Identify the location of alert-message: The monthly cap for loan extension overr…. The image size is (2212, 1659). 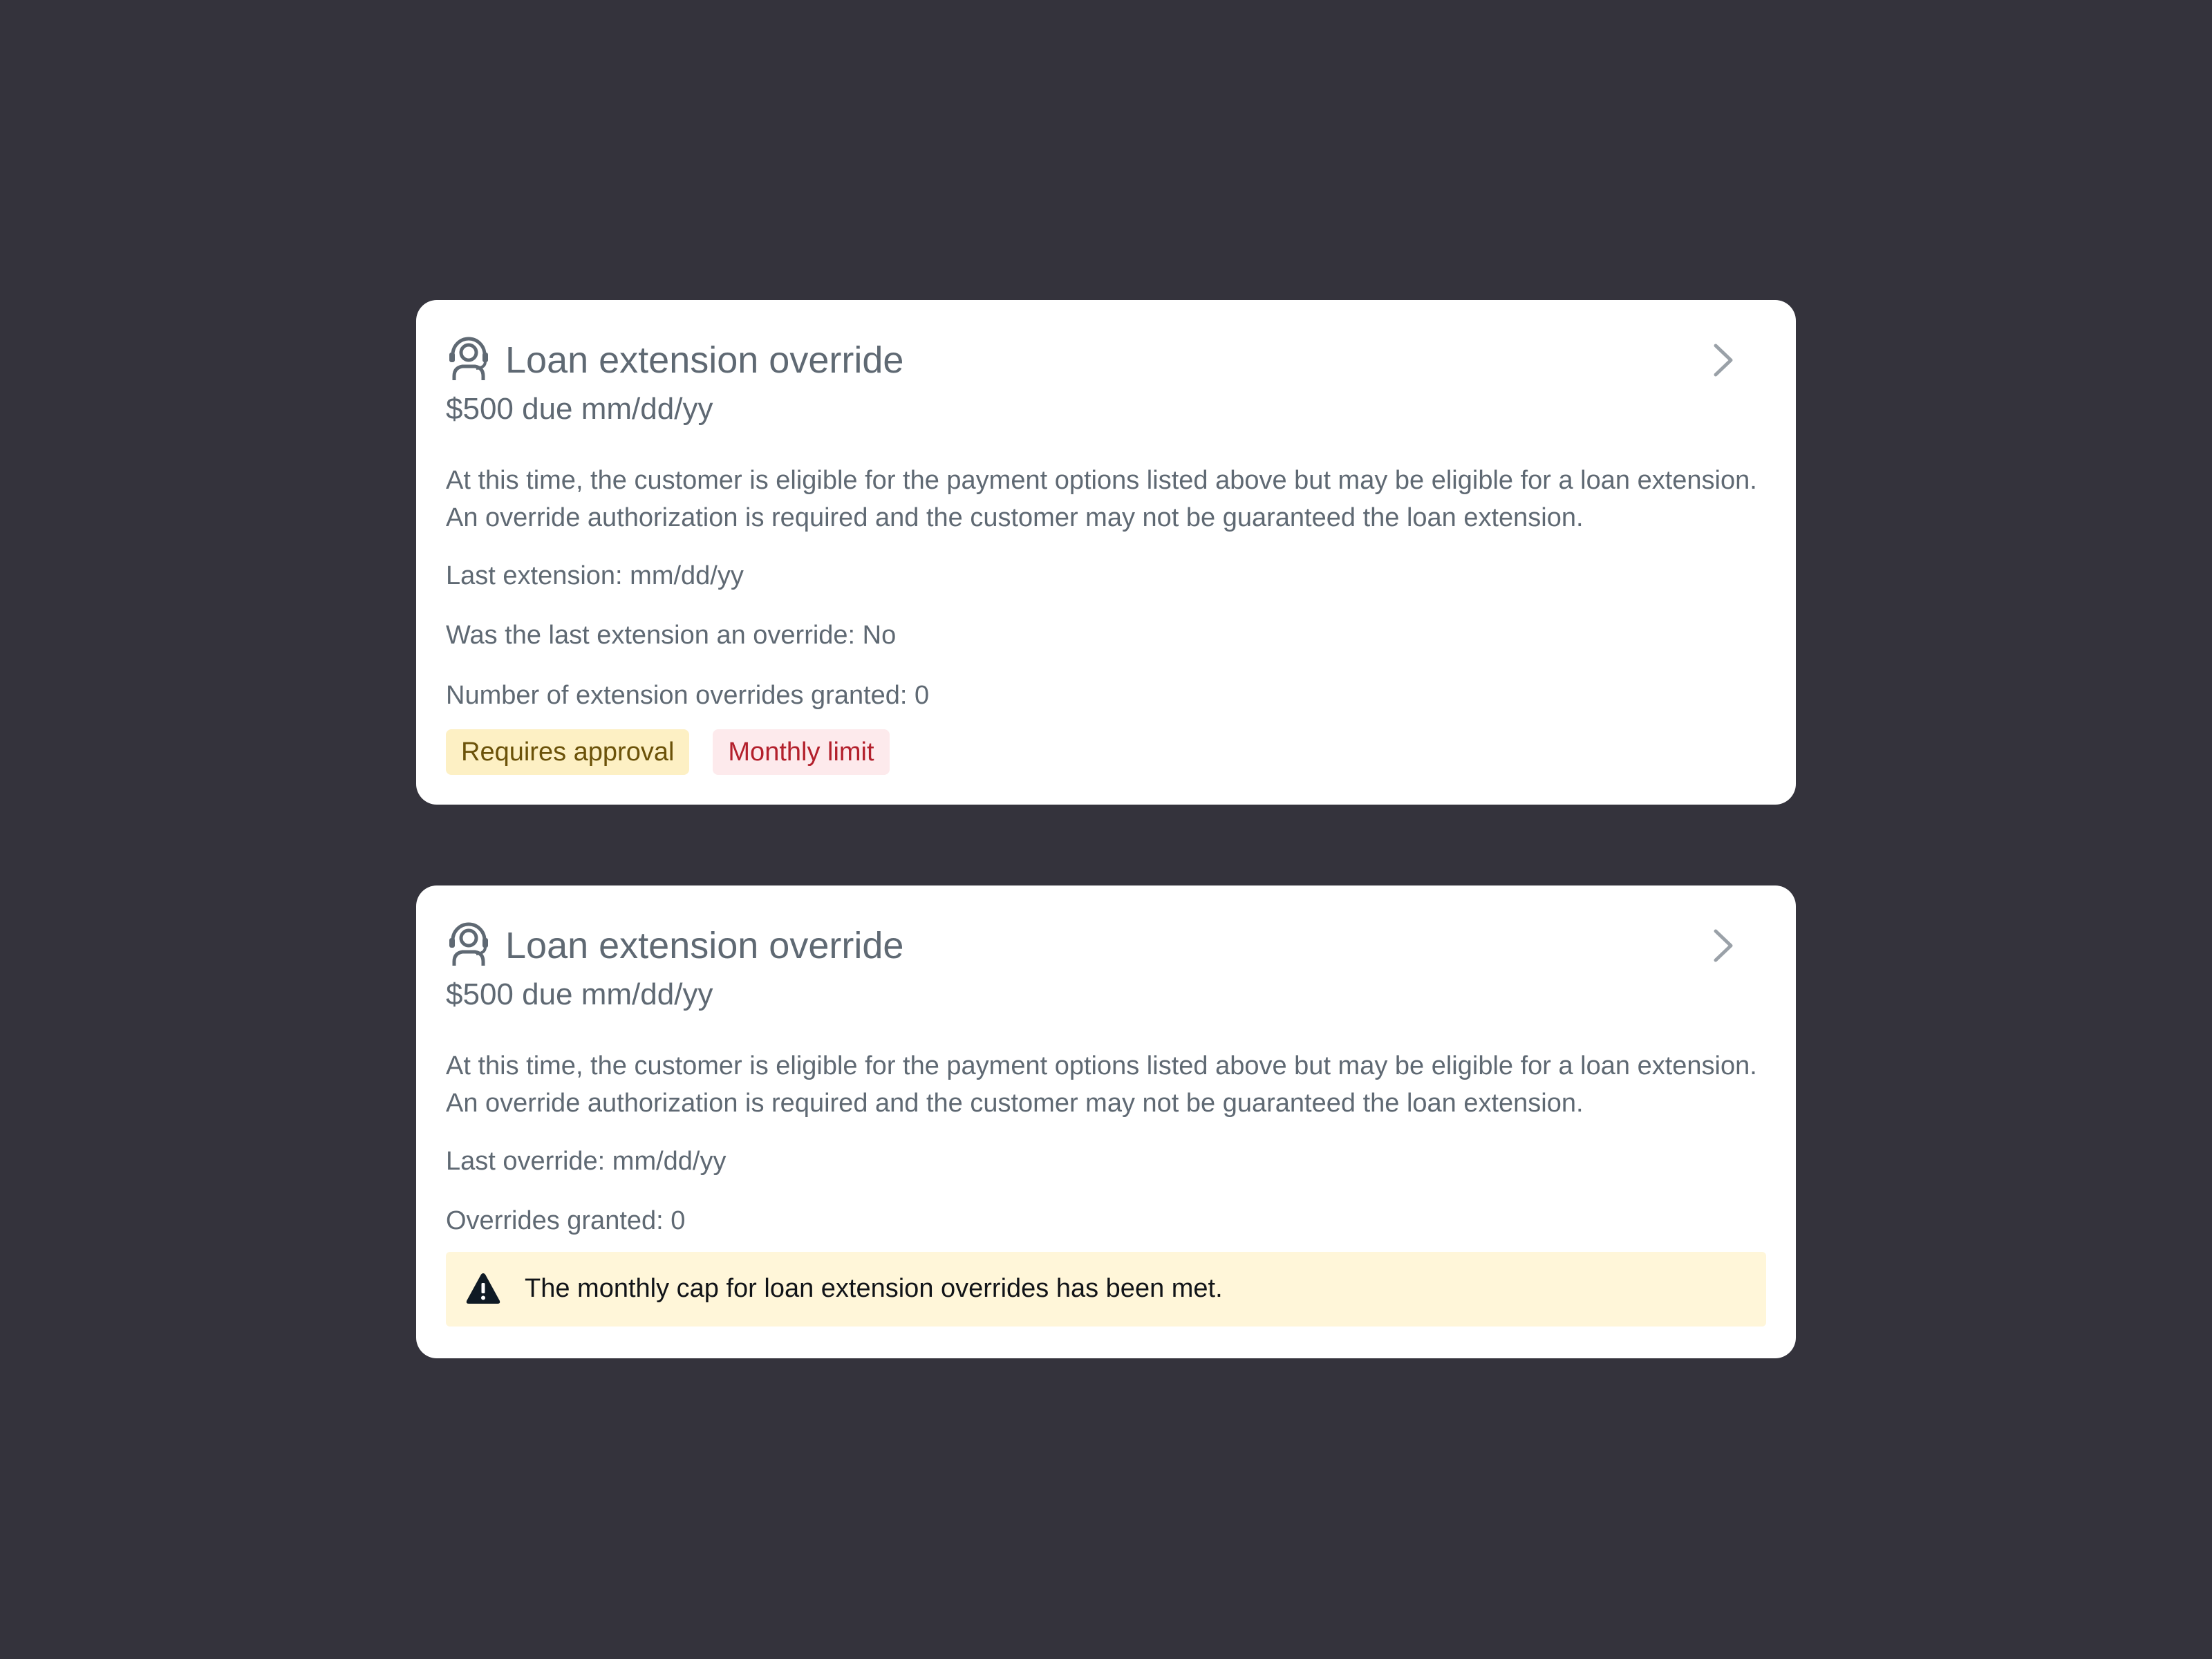
(874, 1288).